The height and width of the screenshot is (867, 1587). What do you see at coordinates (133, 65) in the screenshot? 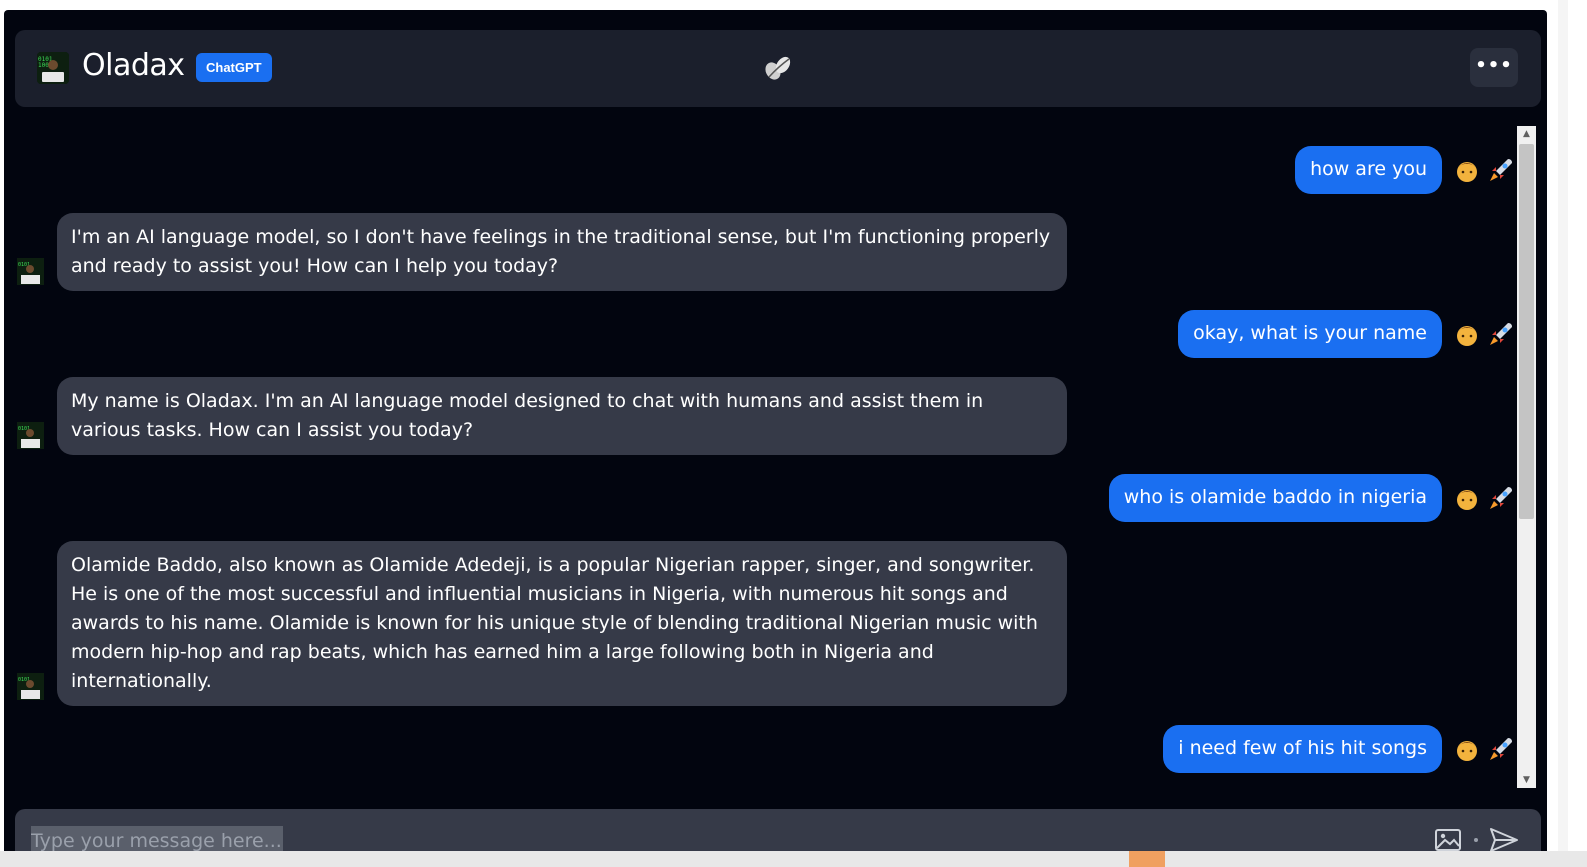
I see `app-title: Oladax` at bounding box center [133, 65].